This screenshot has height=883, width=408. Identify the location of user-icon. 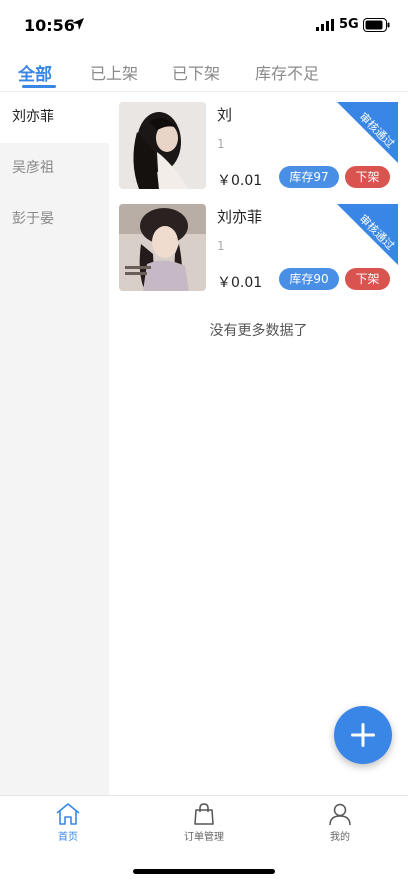
(340, 814).